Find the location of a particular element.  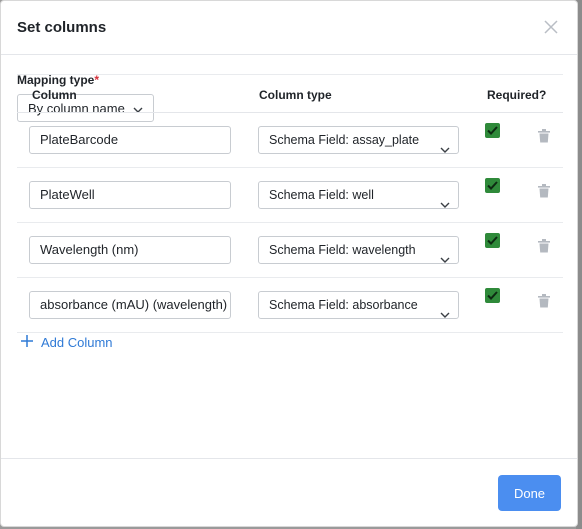

table-row: Wavelength (nm) Schema Field: wavelength is located at coordinates (290, 250).